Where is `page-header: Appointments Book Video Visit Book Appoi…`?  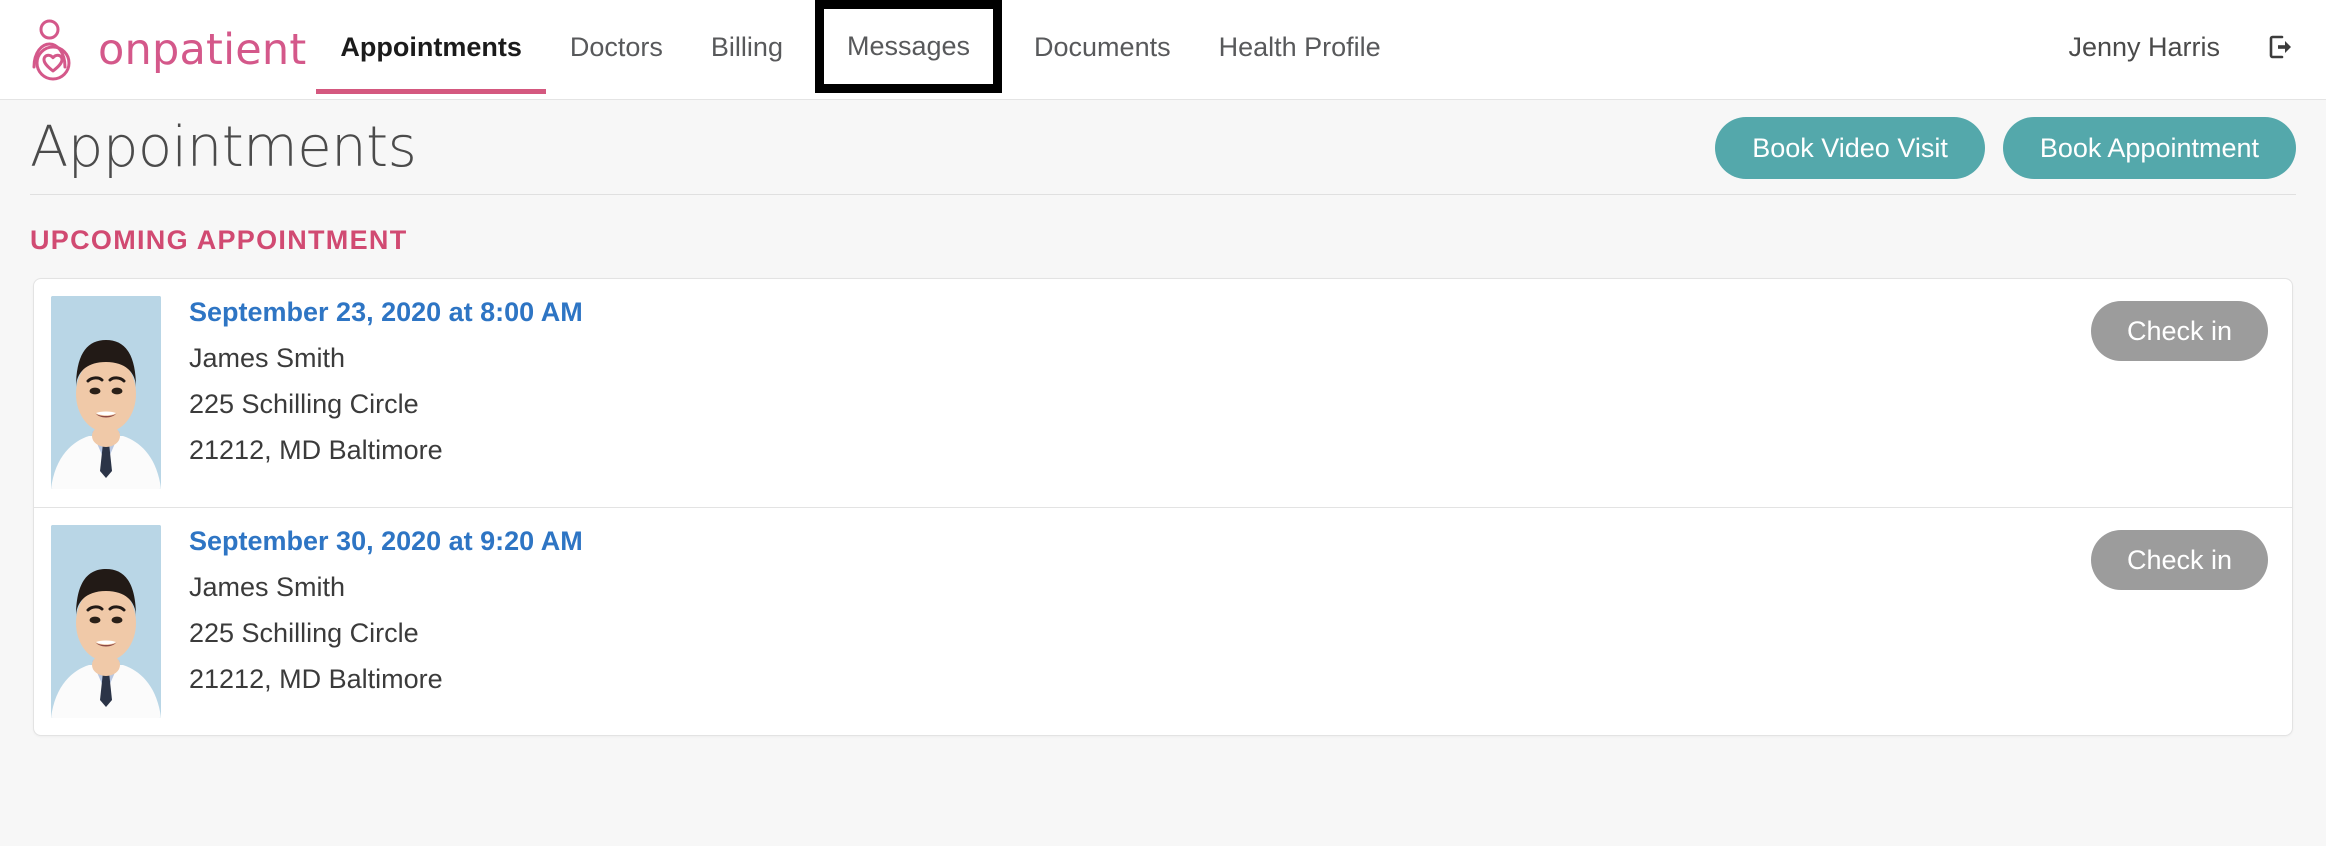 page-header: Appointments Book Video Visit Book Appoi… is located at coordinates (1163, 140).